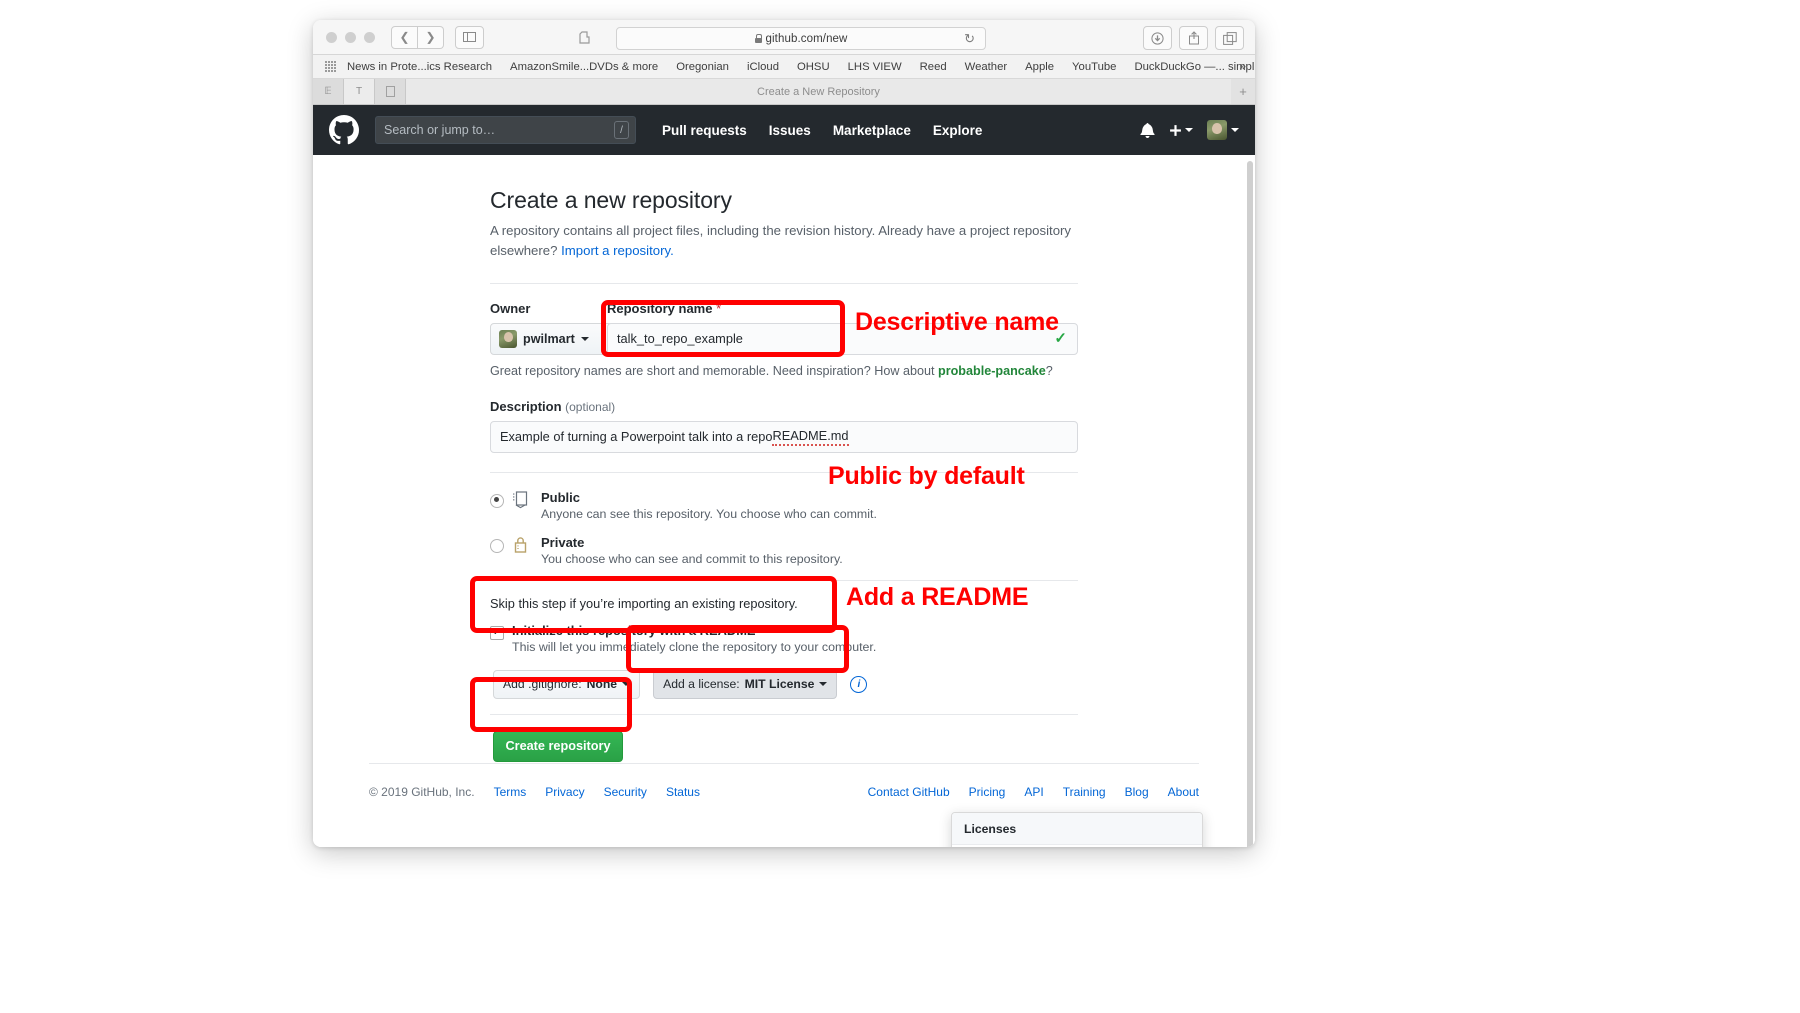  Describe the element at coordinates (584, 37) in the screenshot. I see `evernote-clipper-button` at that location.